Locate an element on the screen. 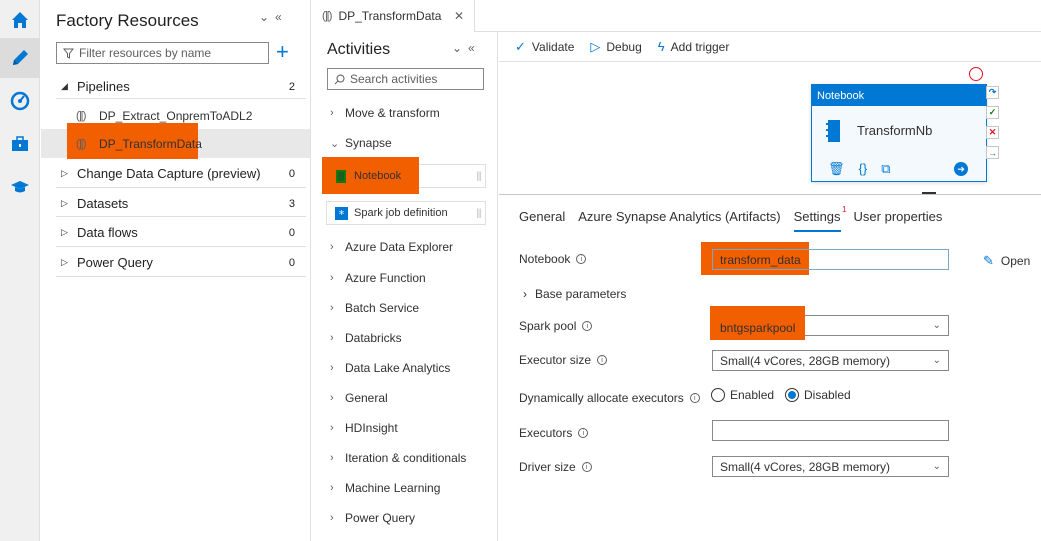 This screenshot has height=541, width=1041. radio-enabled: Enabled is located at coordinates (742, 395).